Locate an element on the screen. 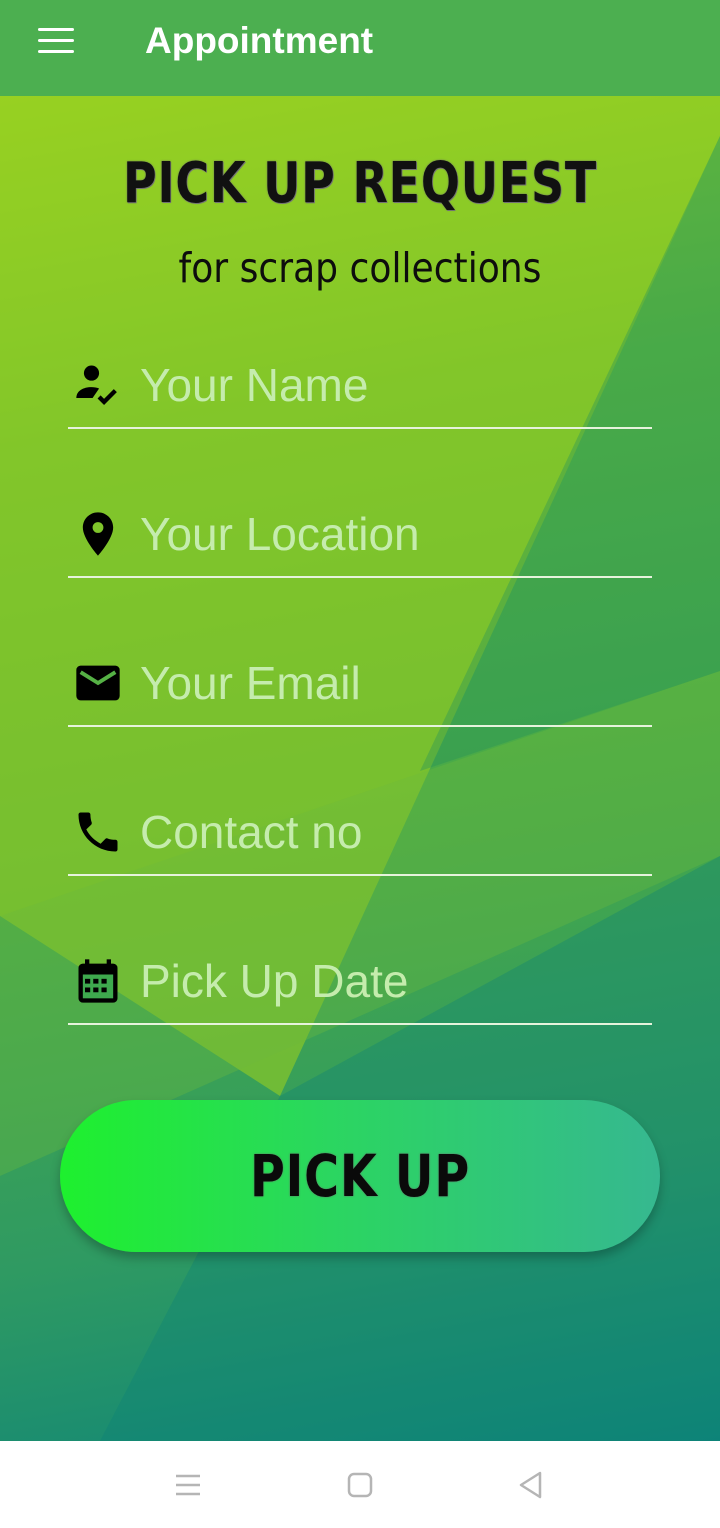 The width and height of the screenshot is (720, 1528). home-icon is located at coordinates (360, 1485).